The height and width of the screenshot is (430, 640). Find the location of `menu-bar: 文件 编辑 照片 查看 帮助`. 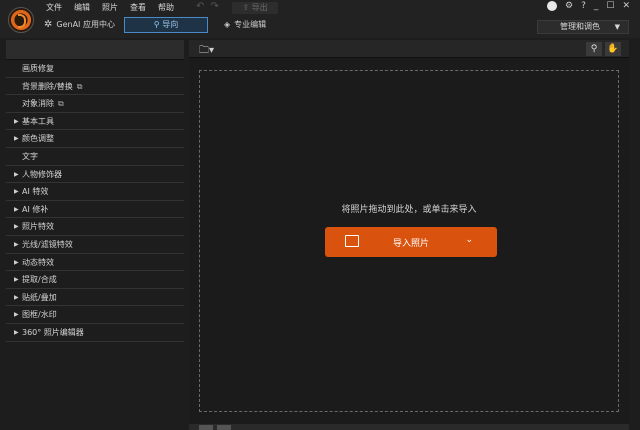

menu-bar: 文件 编辑 照片 查看 帮助 is located at coordinates (110, 8).